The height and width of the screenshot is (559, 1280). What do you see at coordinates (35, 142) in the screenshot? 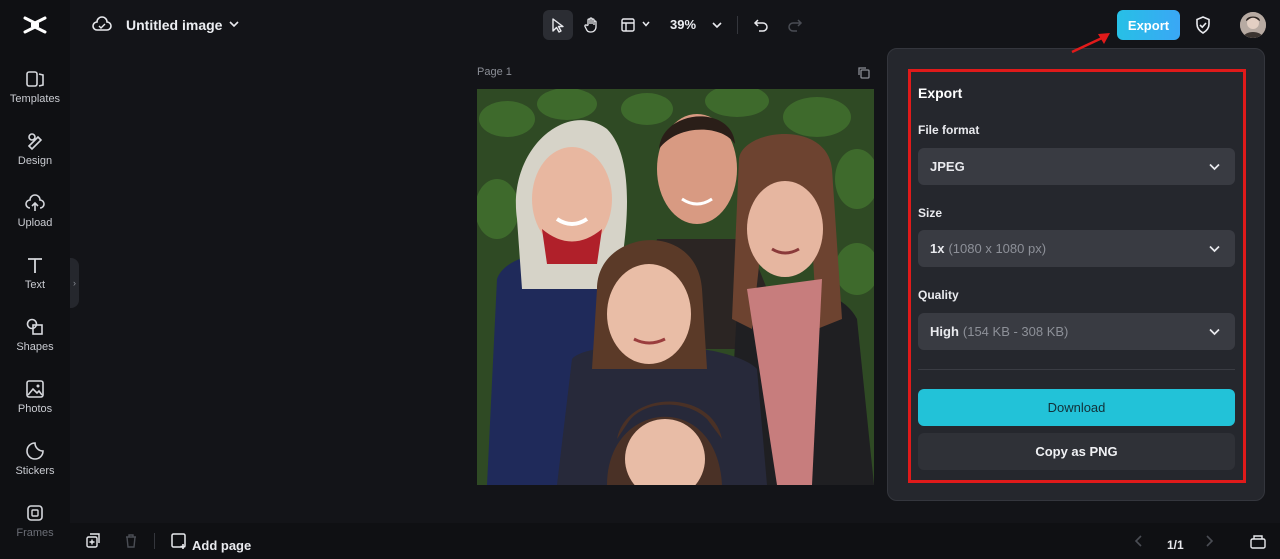
I see `design-icon` at bounding box center [35, 142].